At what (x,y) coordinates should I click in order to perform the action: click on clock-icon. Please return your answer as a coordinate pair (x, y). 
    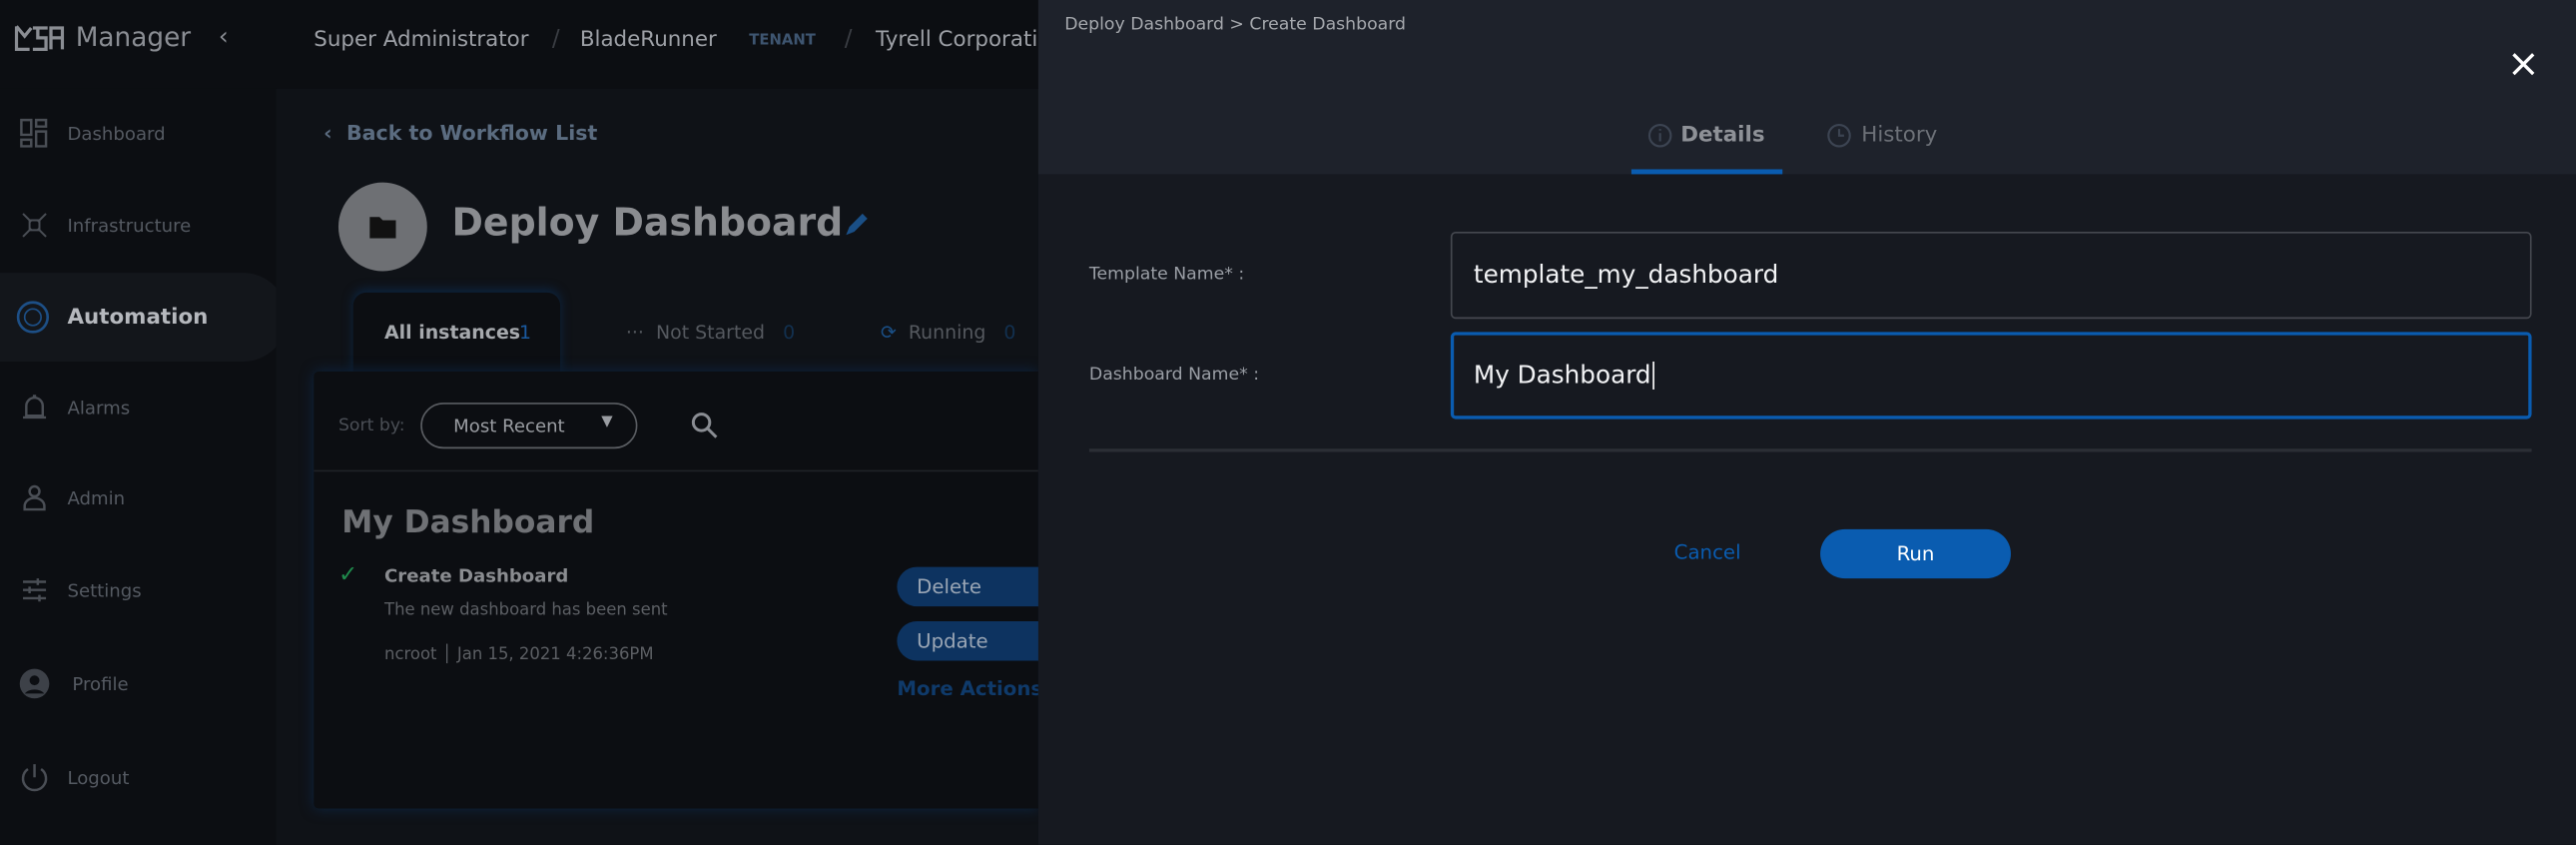
    Looking at the image, I should click on (1839, 135).